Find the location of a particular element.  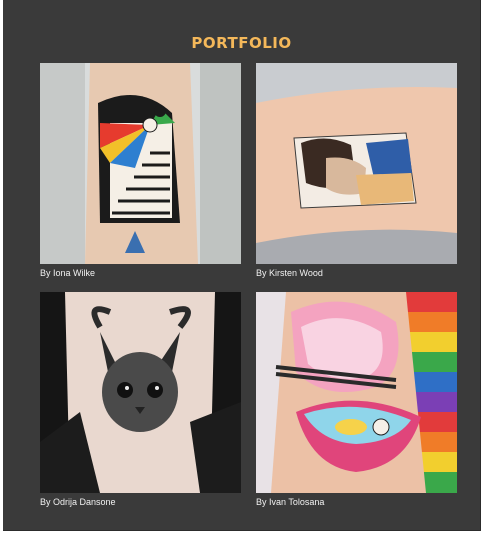

photo-caption: By Ivan Tolosana is located at coordinates (290, 502).